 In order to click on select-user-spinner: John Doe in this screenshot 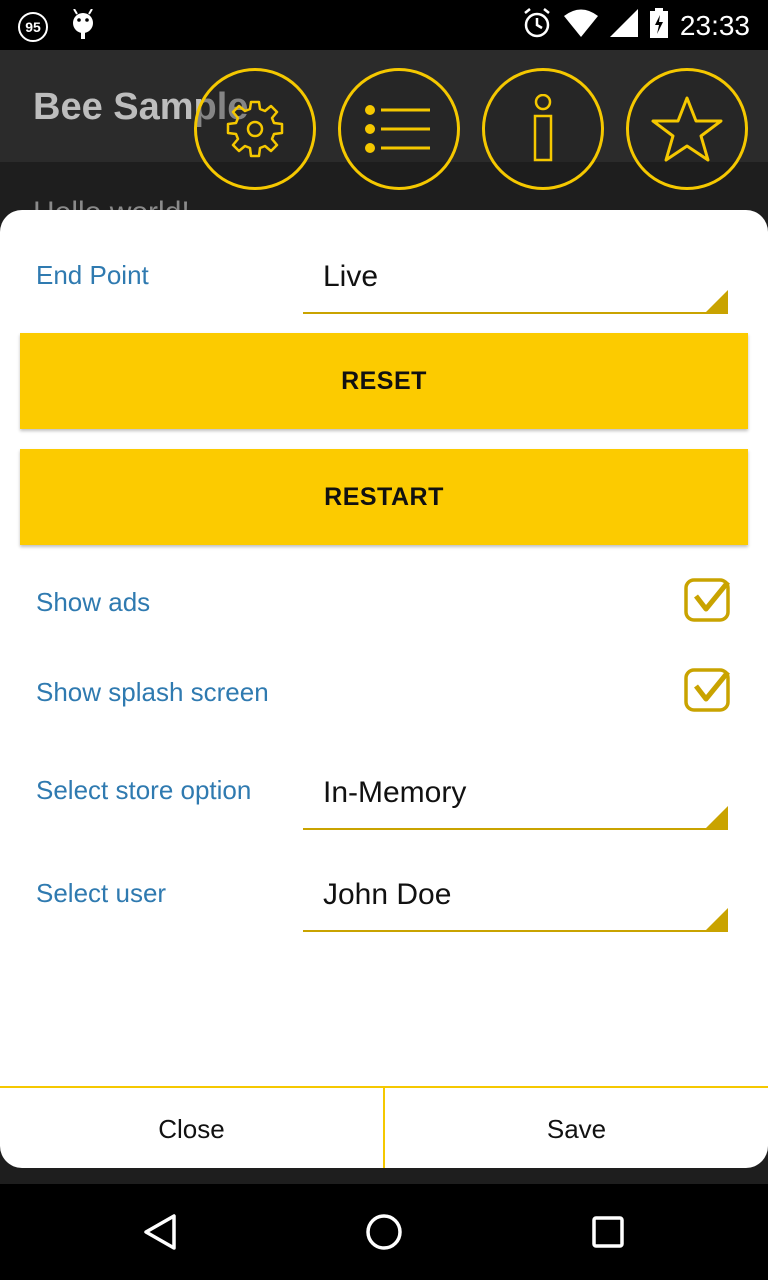, I will do `click(515, 901)`.